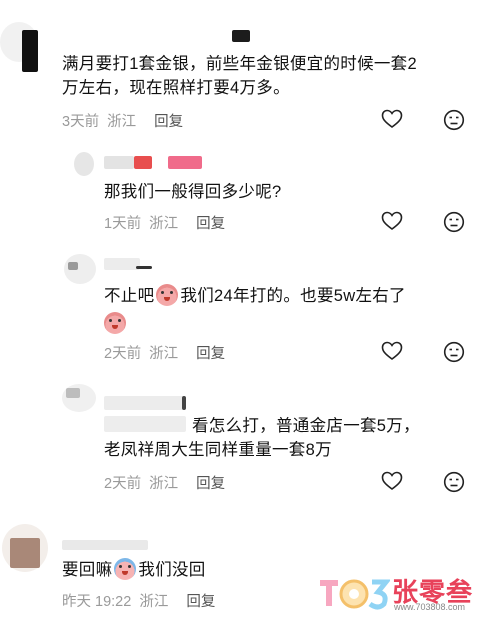 The image size is (490, 619). What do you see at coordinates (123, 224) in the screenshot?
I see `timestamp: 1天前` at bounding box center [123, 224].